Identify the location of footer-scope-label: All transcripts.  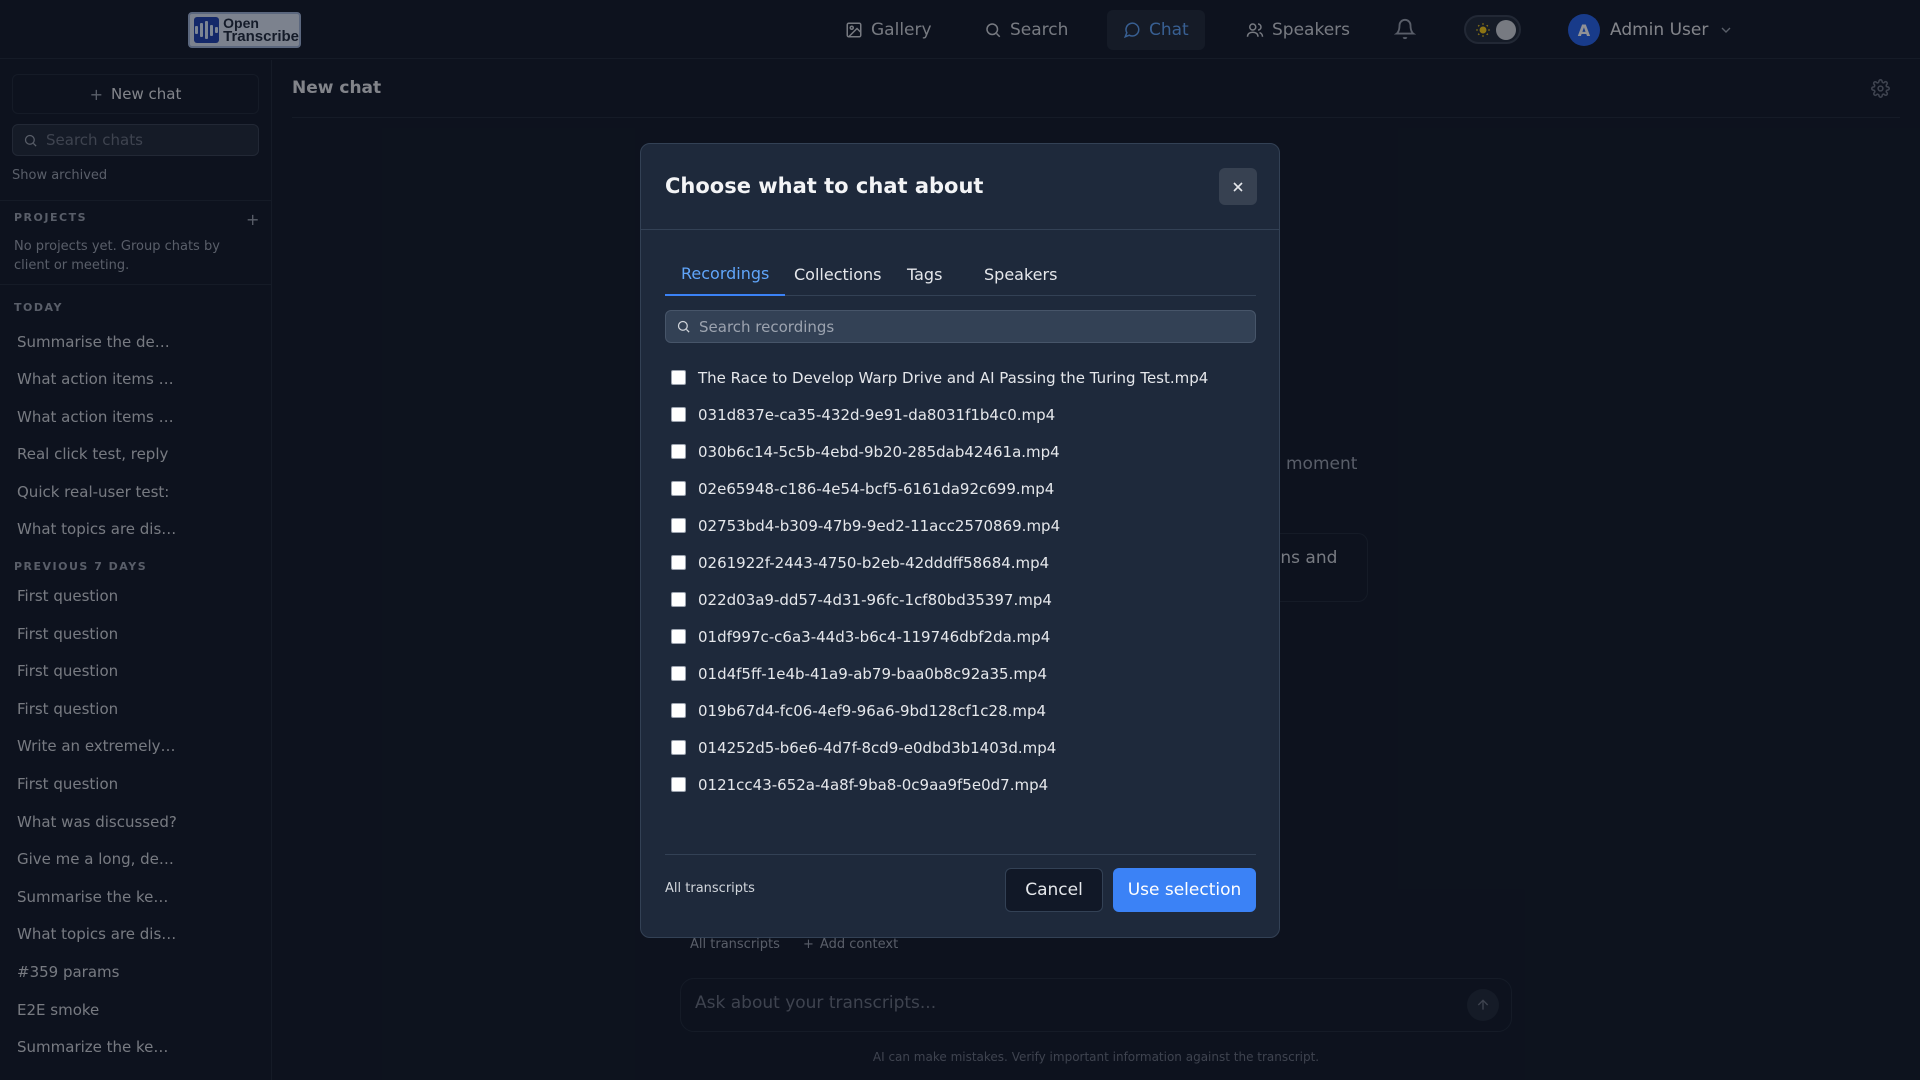
(710, 888).